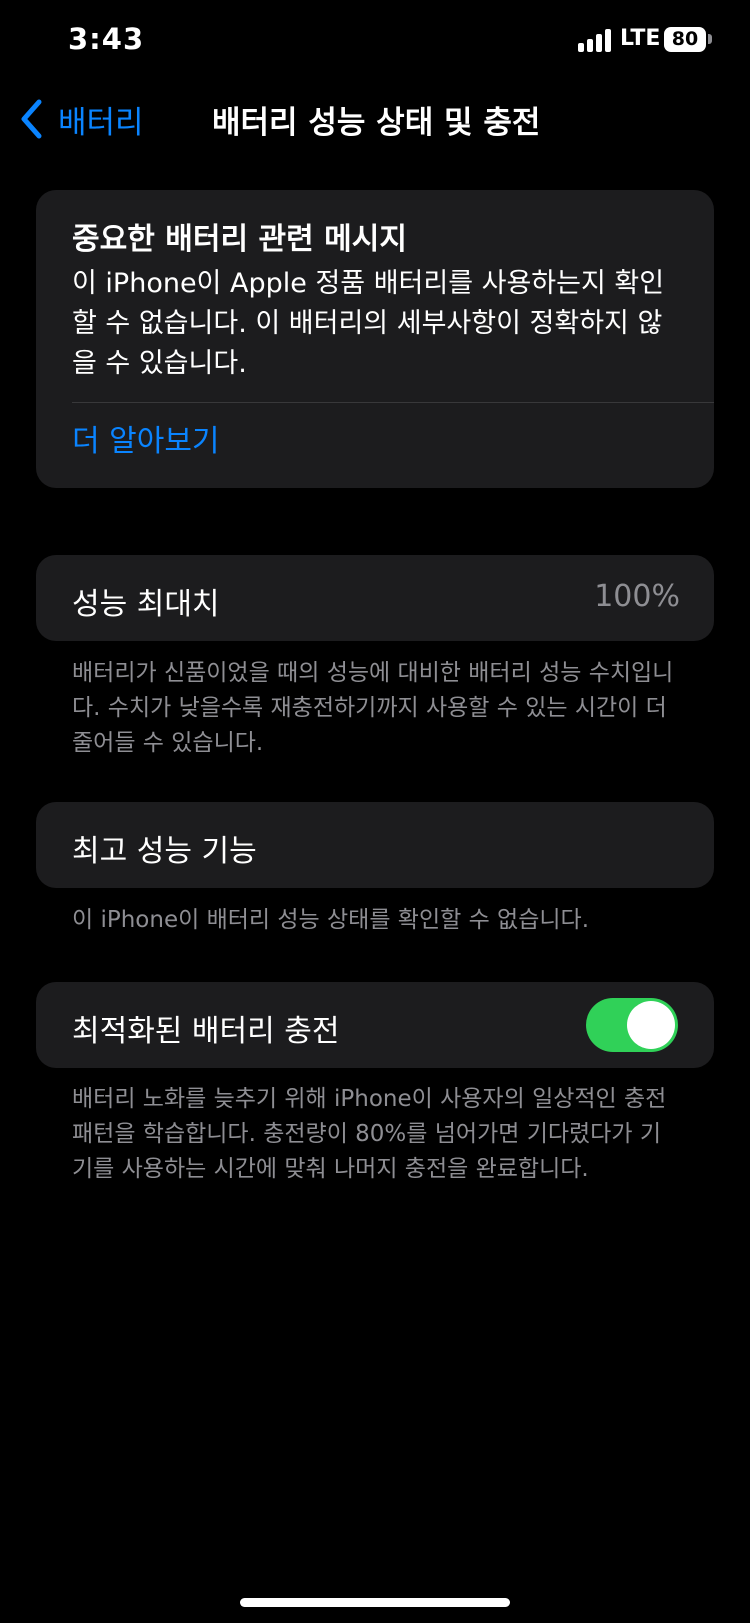 The width and height of the screenshot is (750, 1623). Describe the element at coordinates (376, 123) in the screenshot. I see `page-title: 배터리 성능 상태 및 충전` at that location.